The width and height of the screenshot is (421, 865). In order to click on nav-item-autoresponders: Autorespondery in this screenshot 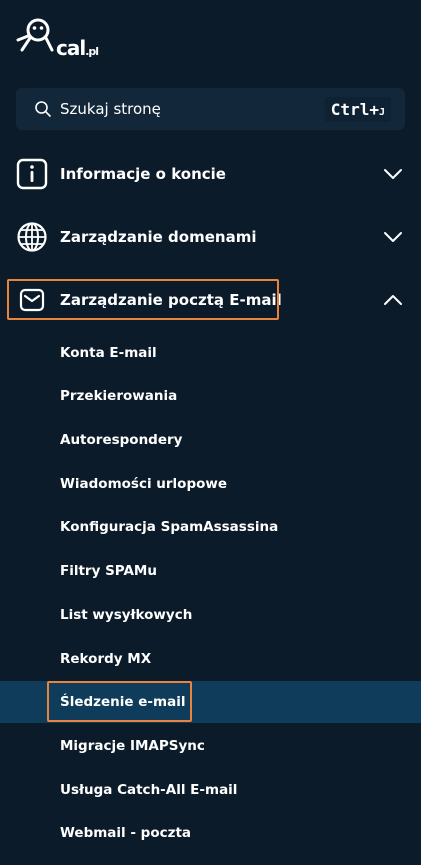, I will do `click(210, 440)`.